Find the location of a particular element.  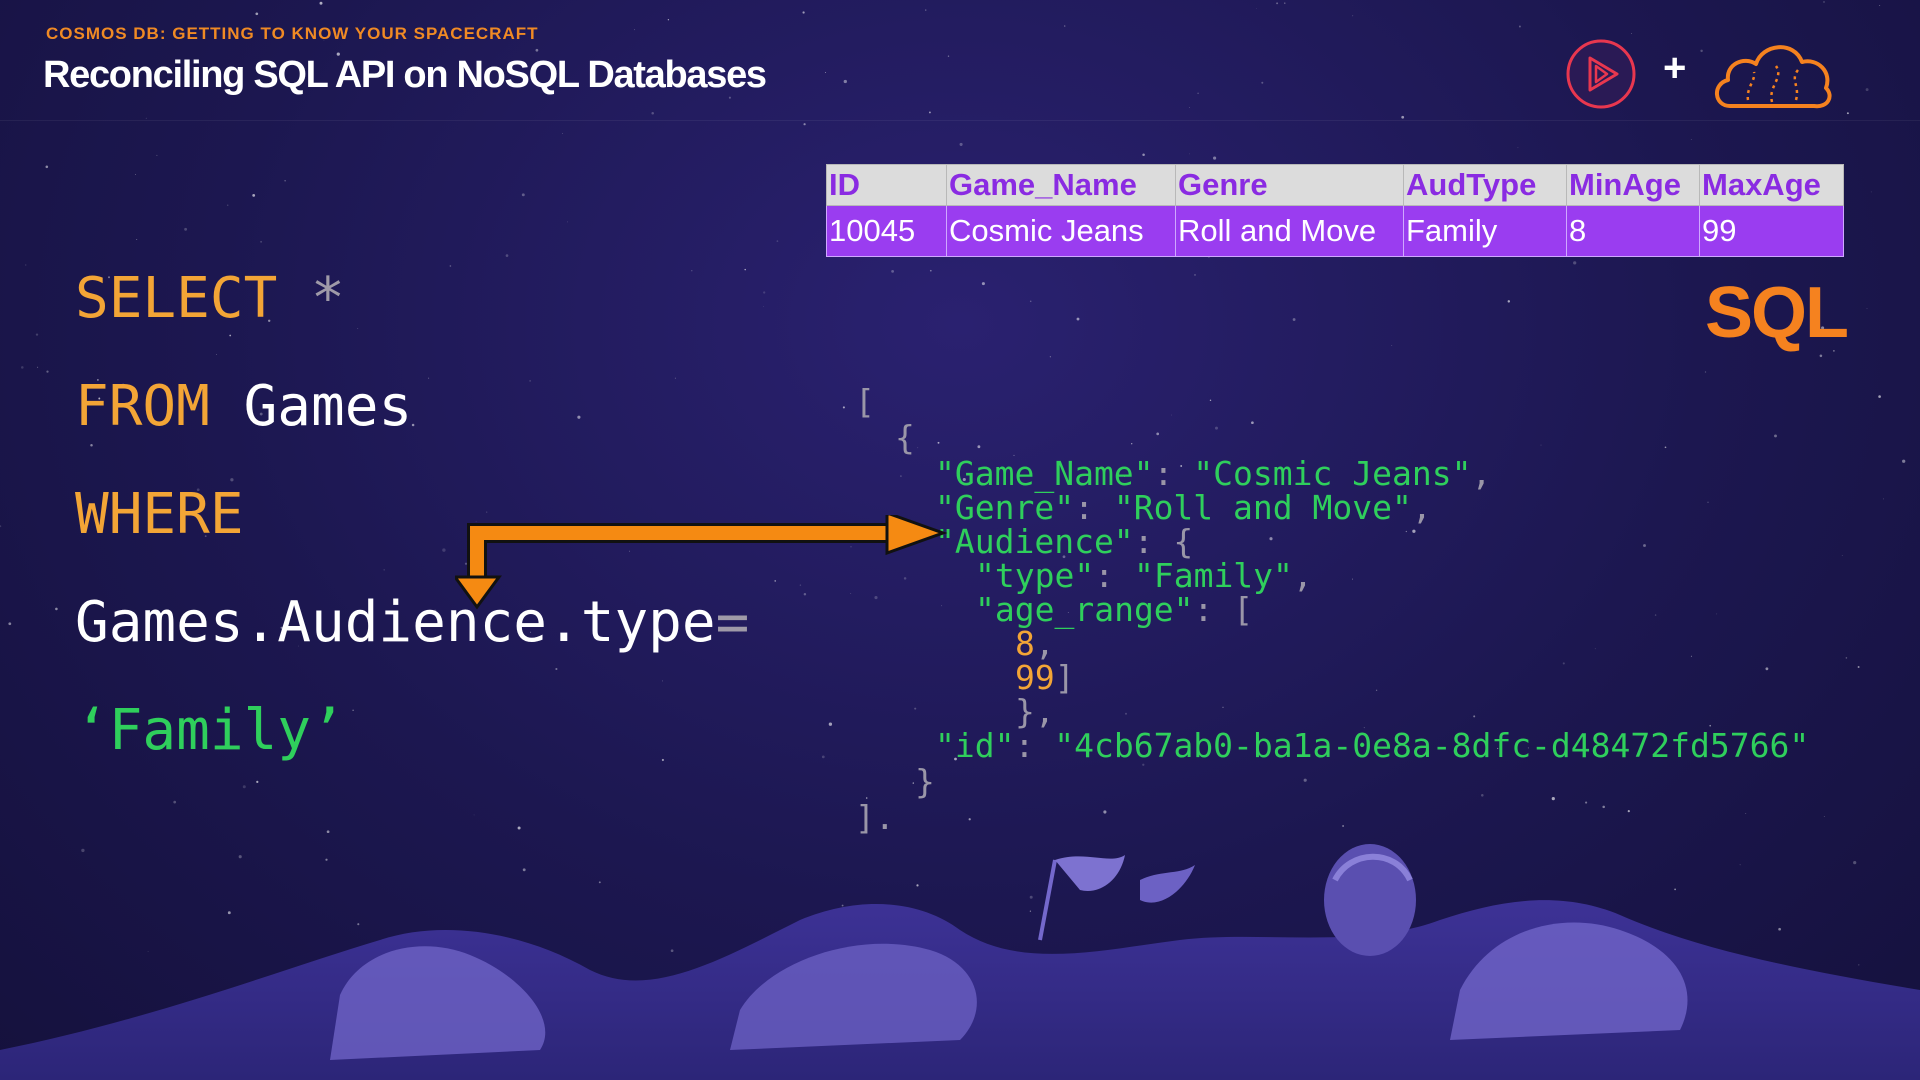

table-cell-id: 10045 is located at coordinates (886, 231).